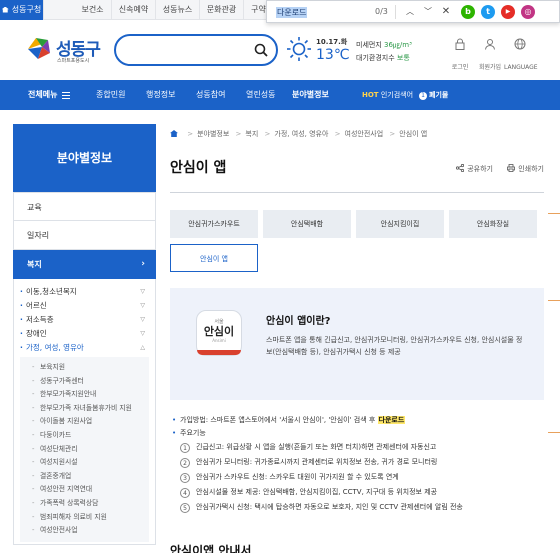 Image resolution: width=560 pixels, height=553 pixels. I want to click on sidebar-third-item: 여성단체관리, so click(84, 450).